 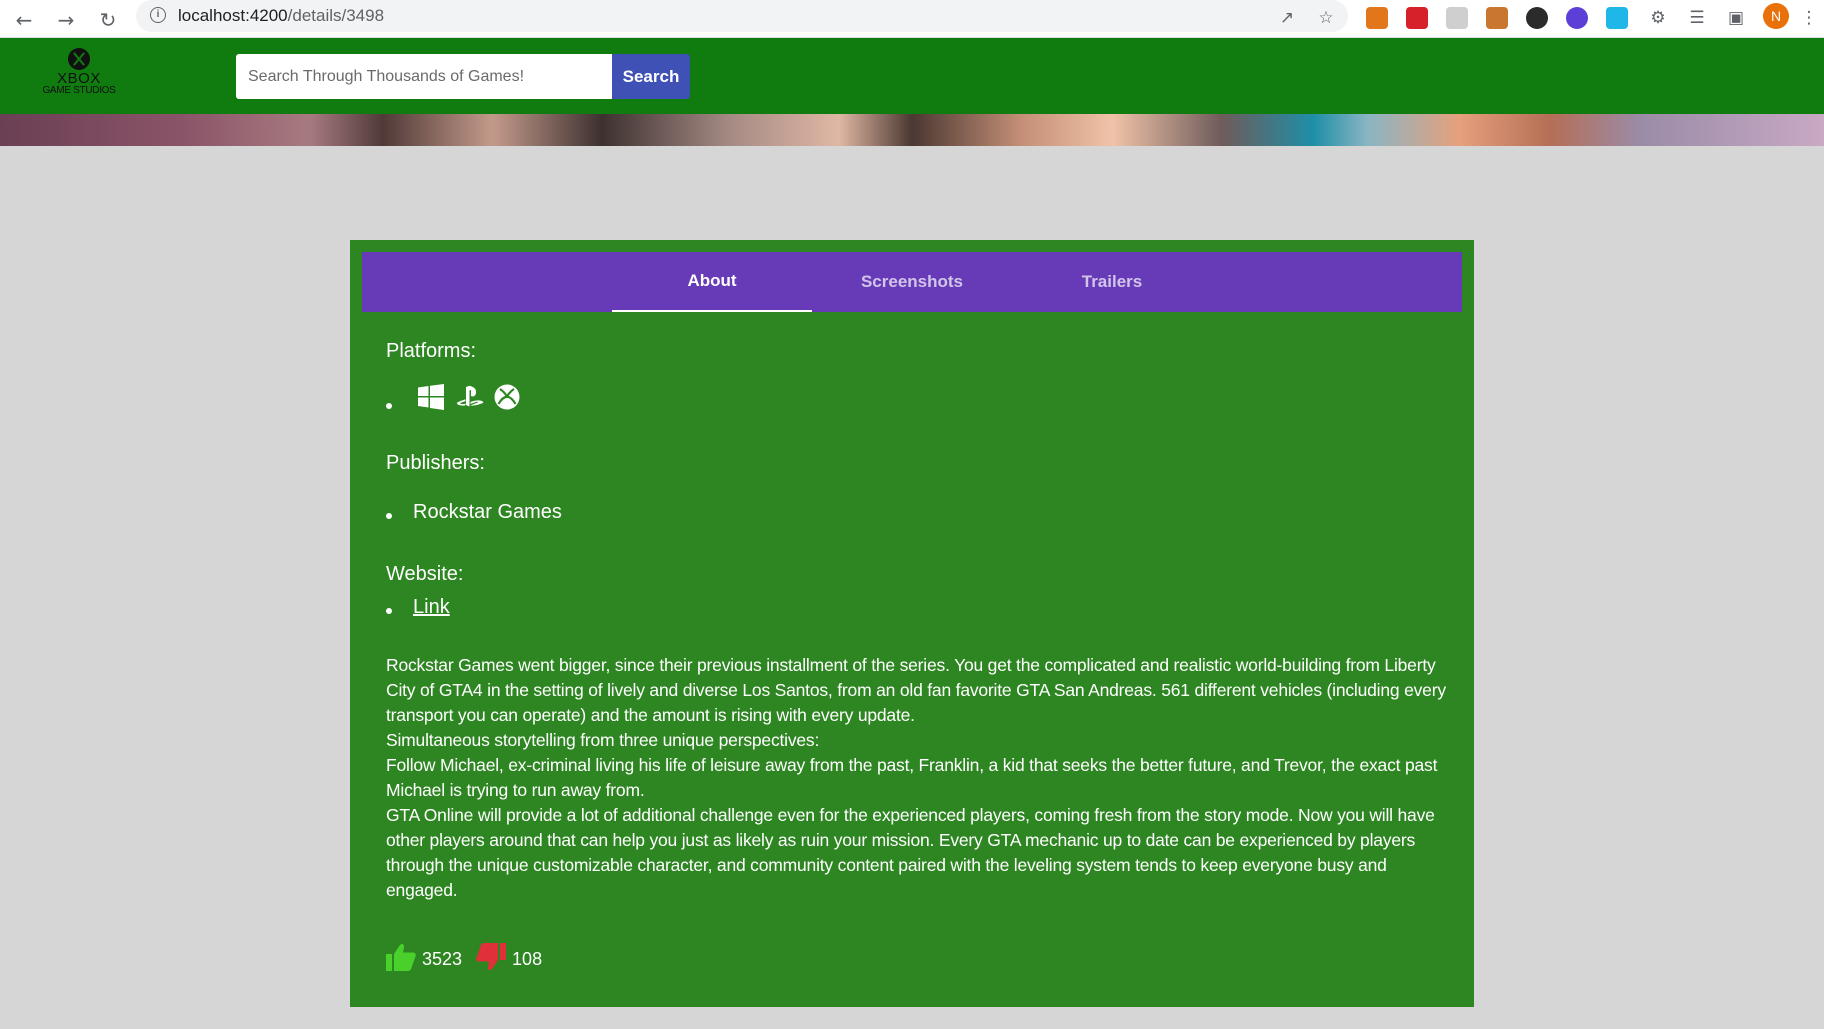 I want to click on platforms-label: Platforms:, so click(x=431, y=351).